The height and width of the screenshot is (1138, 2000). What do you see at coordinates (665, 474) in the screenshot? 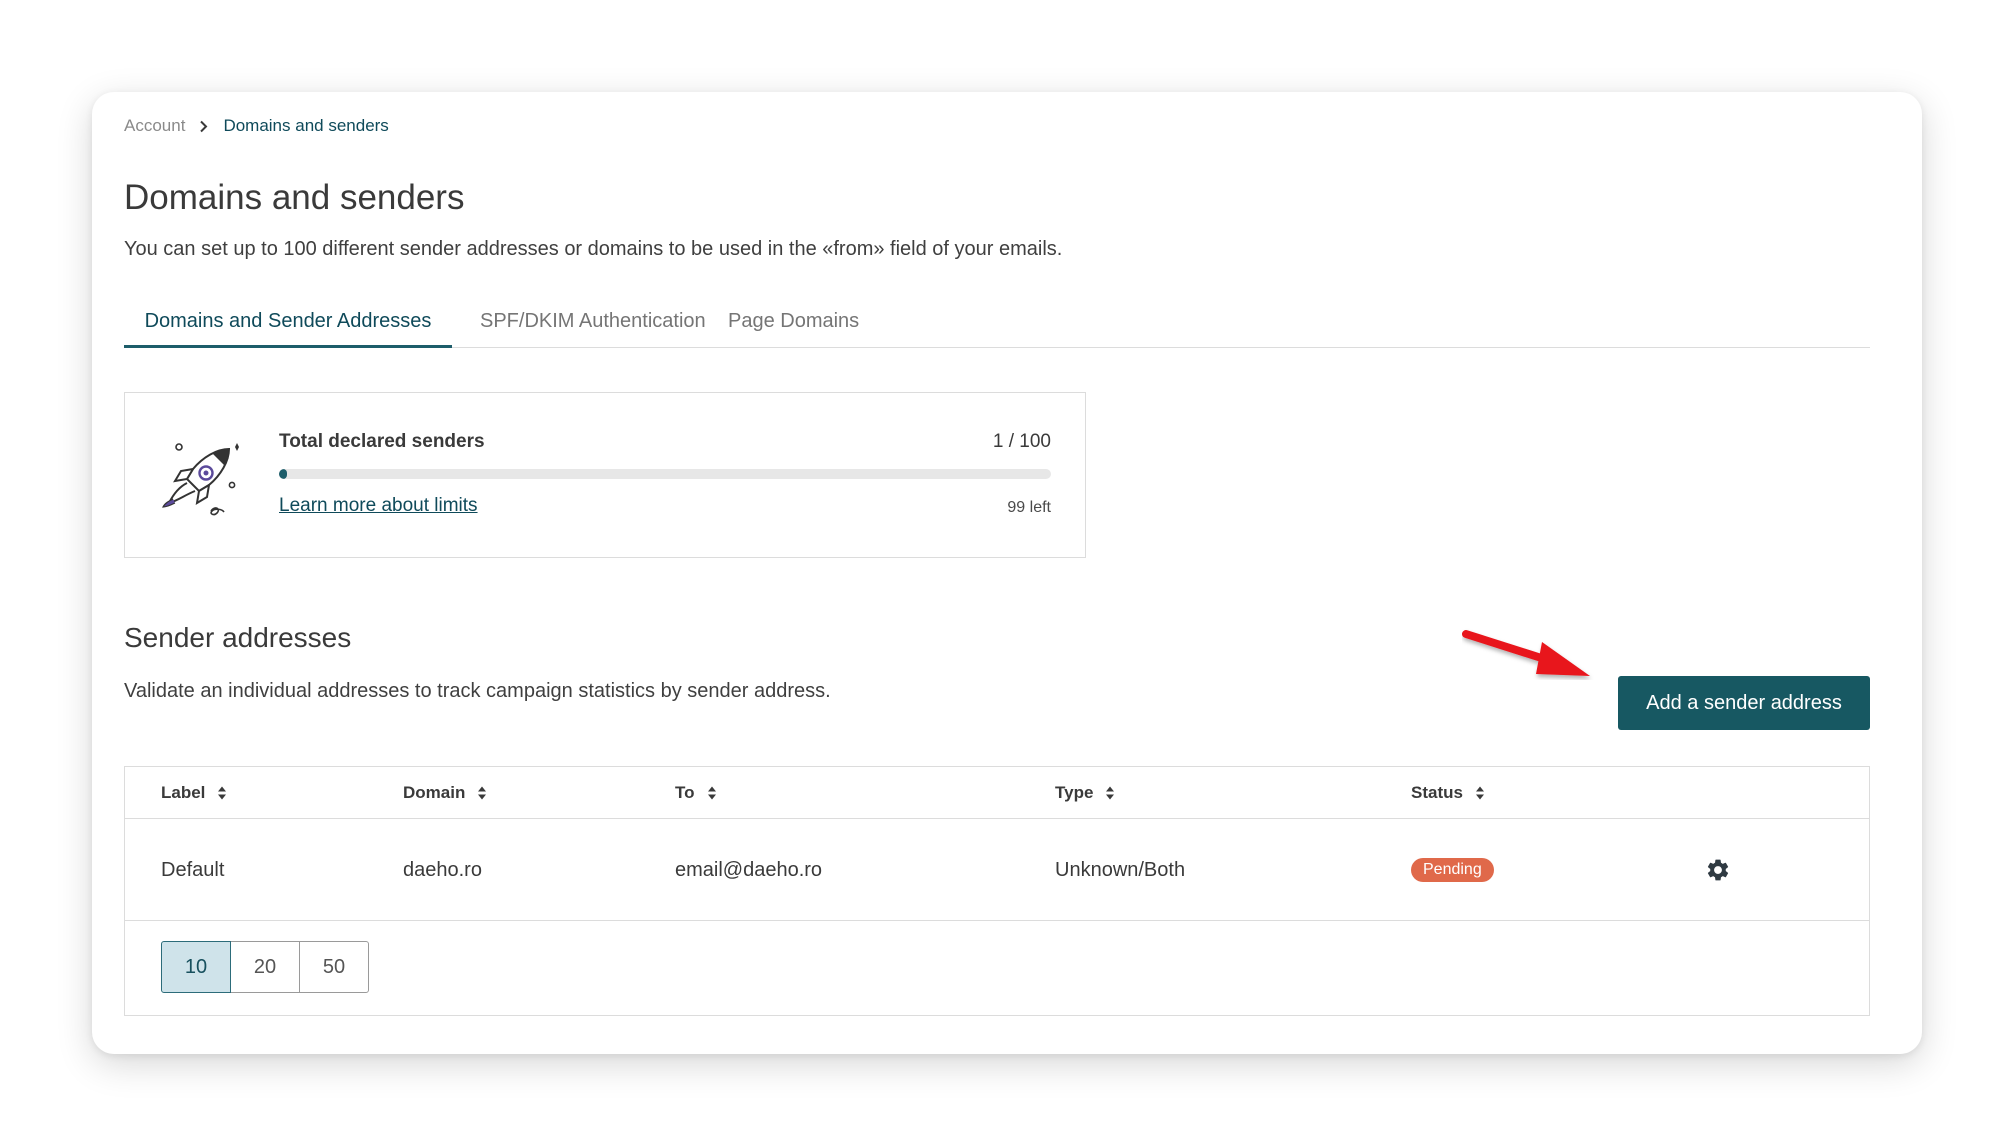
I see `limits-progress-bar` at bounding box center [665, 474].